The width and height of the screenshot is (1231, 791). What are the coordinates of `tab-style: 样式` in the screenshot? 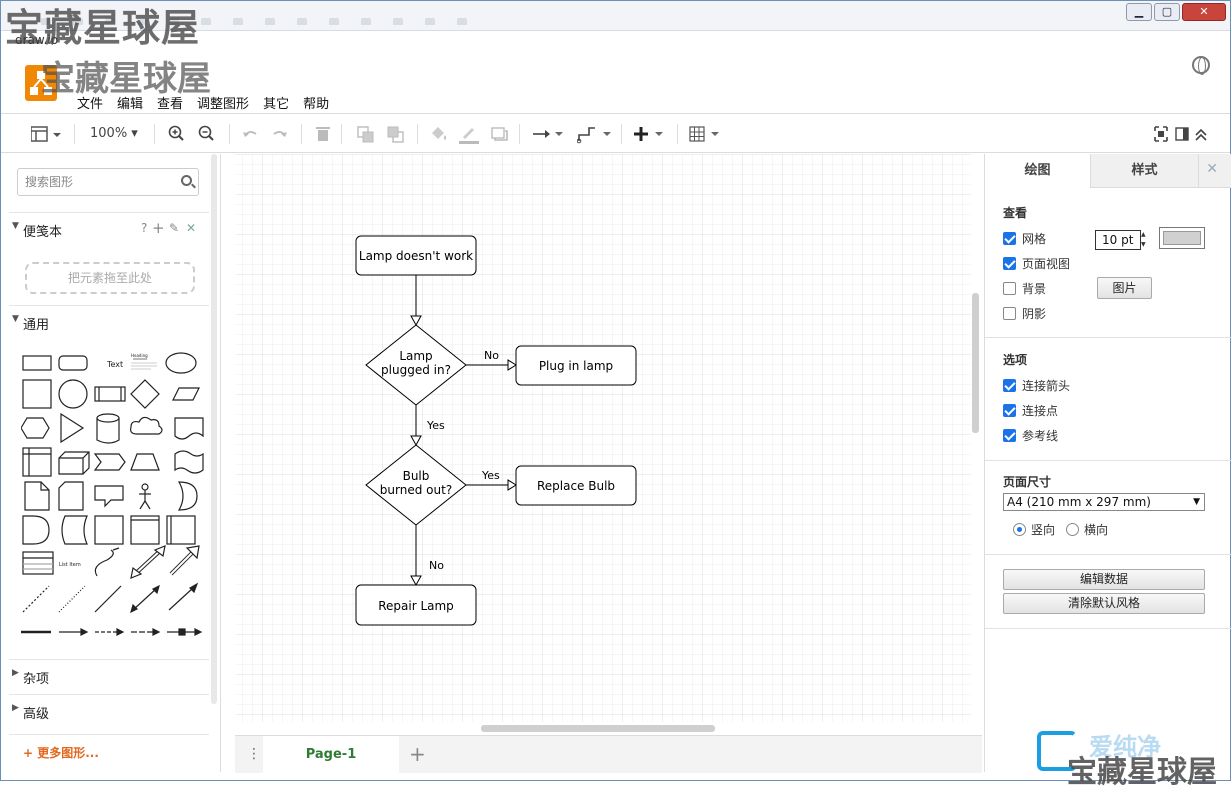 It's located at (1144, 171).